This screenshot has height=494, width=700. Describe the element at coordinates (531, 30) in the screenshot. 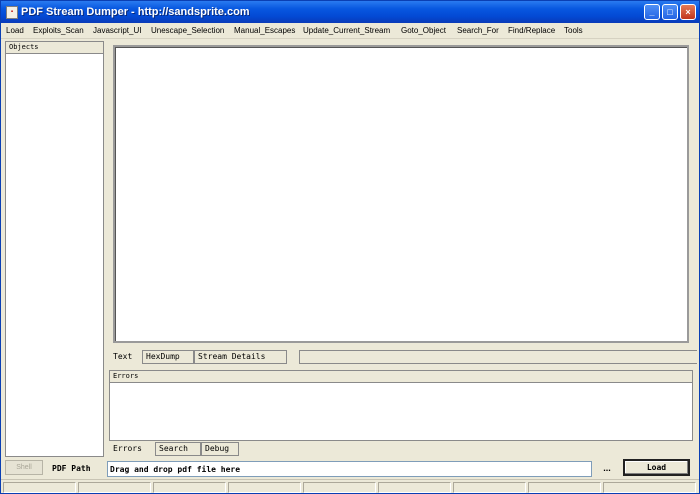

I see `menu-find-replace: Find/Replace` at that location.